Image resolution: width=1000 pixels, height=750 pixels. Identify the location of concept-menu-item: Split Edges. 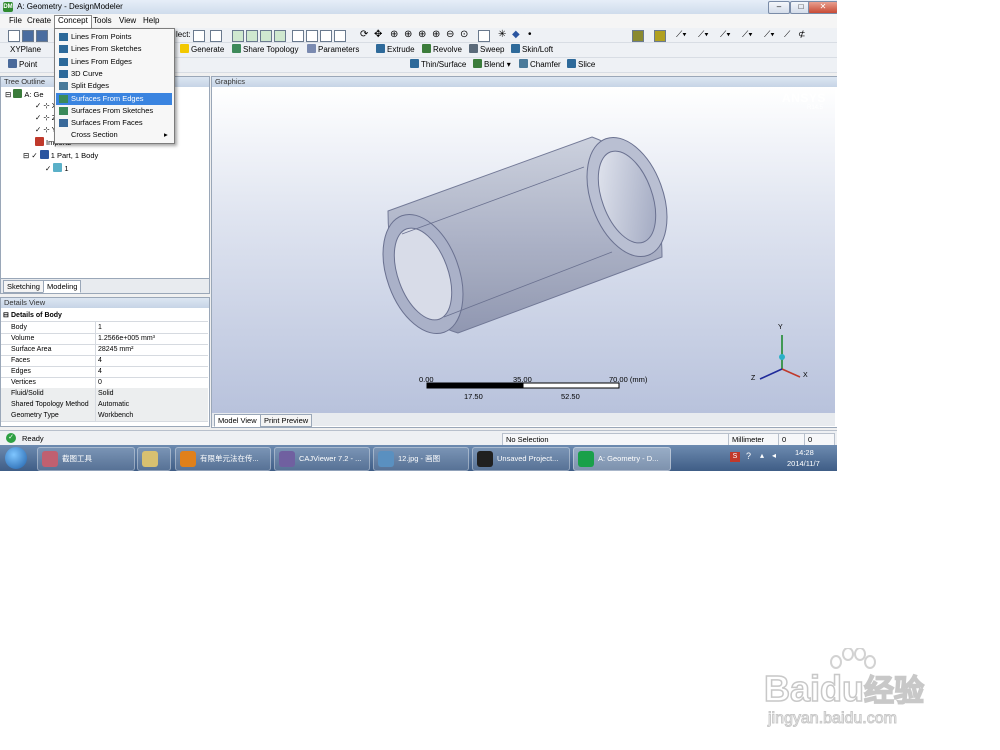
(114, 86).